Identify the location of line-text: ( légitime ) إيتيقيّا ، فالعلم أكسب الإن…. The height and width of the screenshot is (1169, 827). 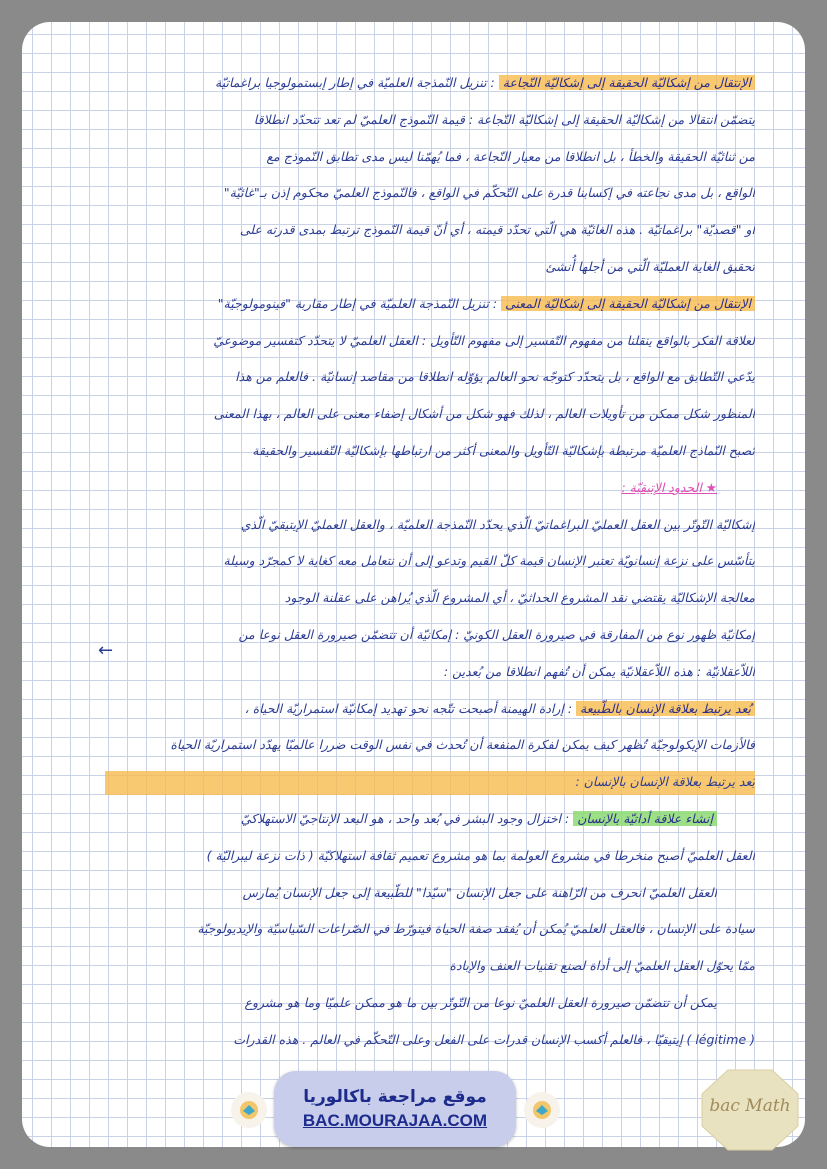
(494, 1039).